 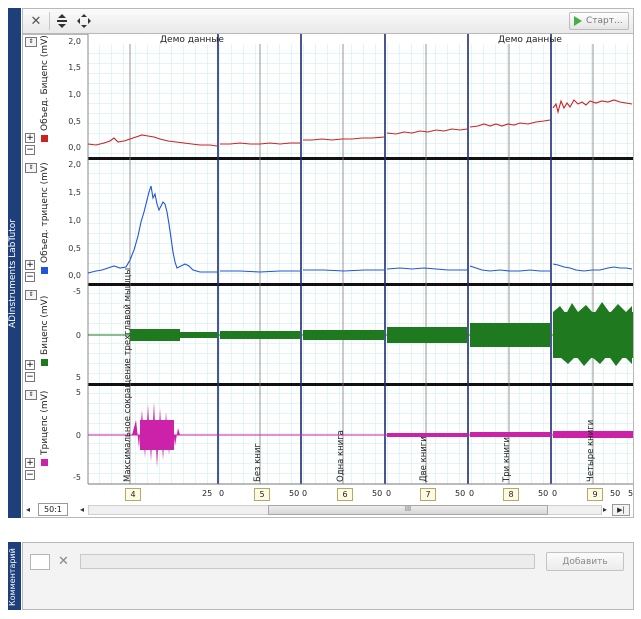 I want to click on time-tick: 25, so click(x=207, y=493).